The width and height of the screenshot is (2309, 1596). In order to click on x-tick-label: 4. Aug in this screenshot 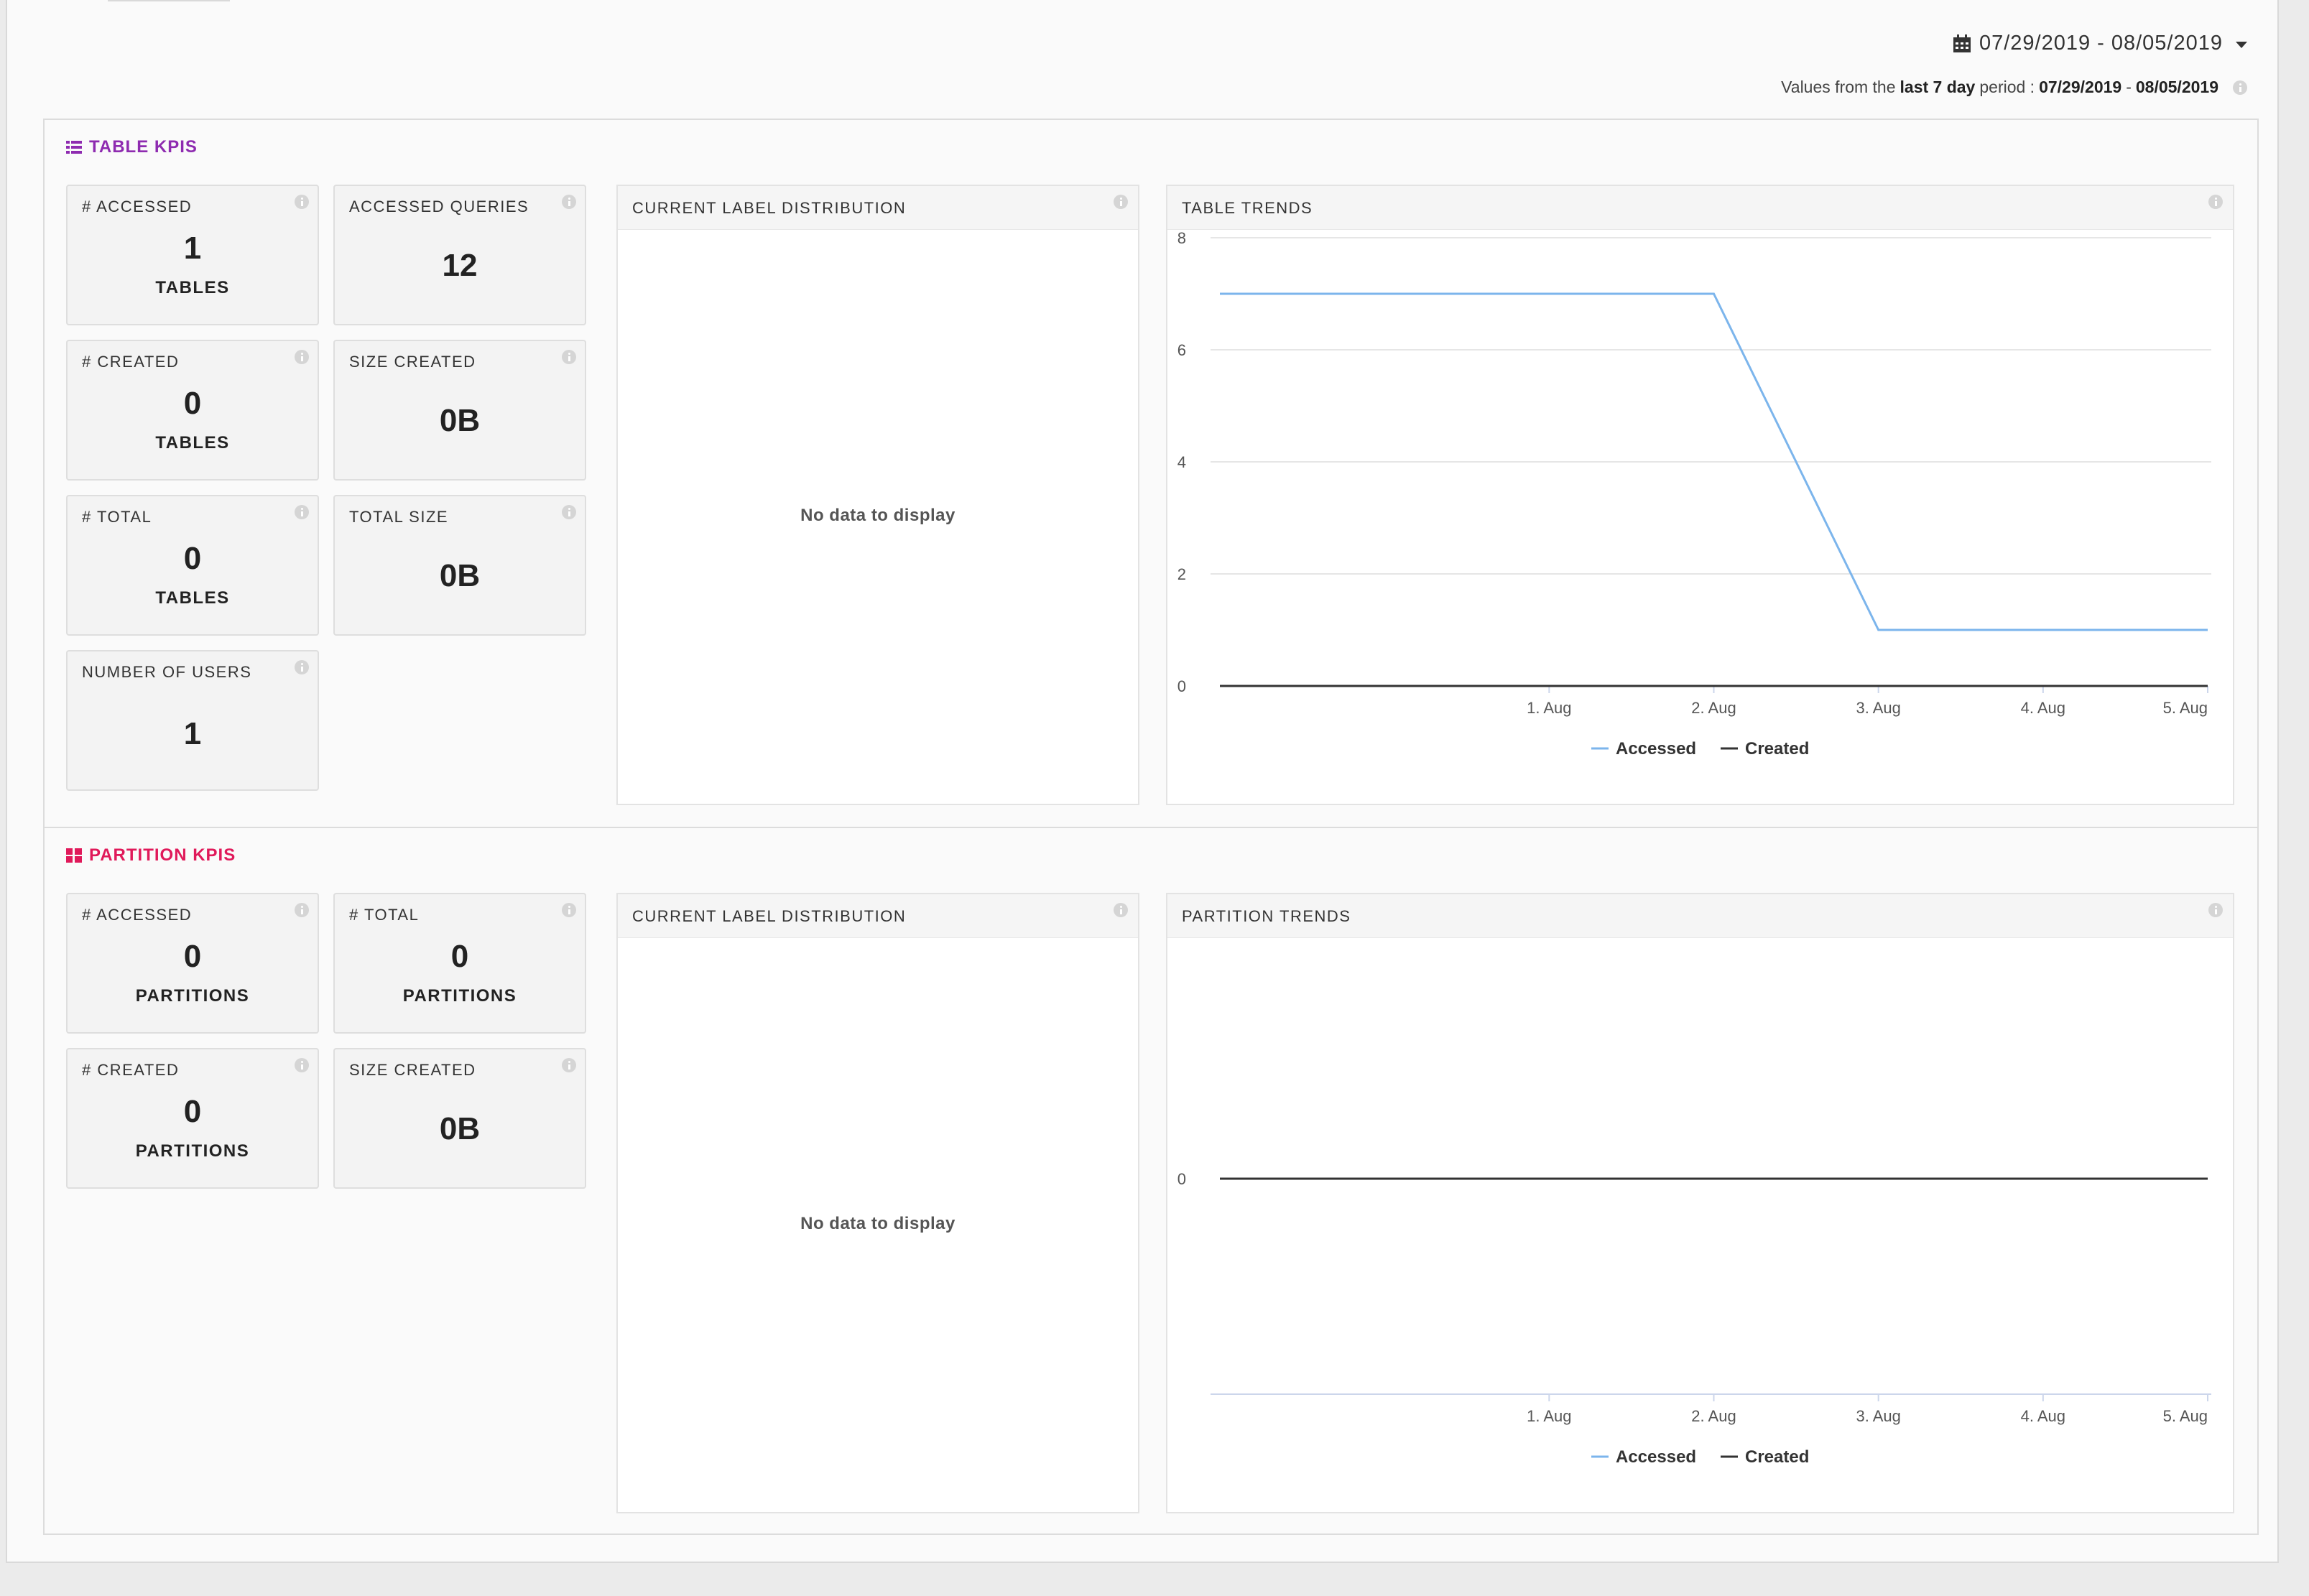, I will do `click(2043, 708)`.